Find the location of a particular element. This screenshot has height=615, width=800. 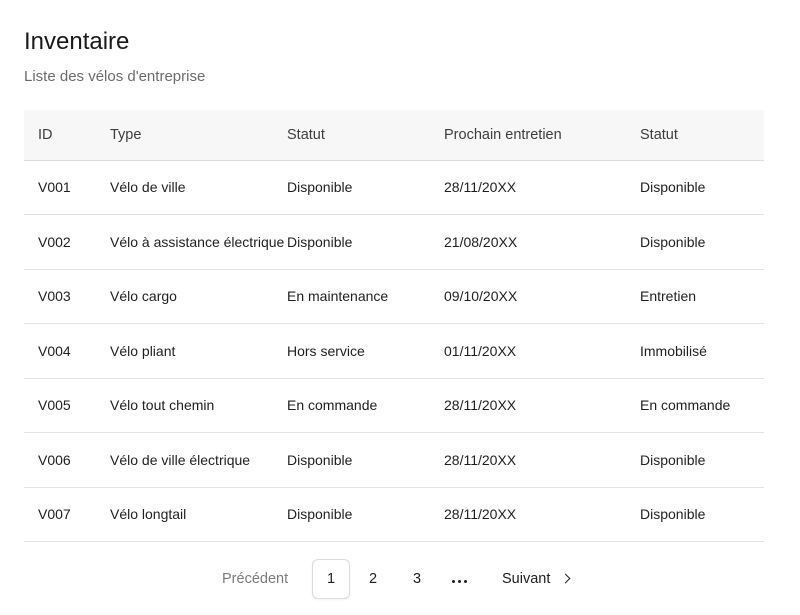

cell-status-2: En commande is located at coordinates (702, 405).